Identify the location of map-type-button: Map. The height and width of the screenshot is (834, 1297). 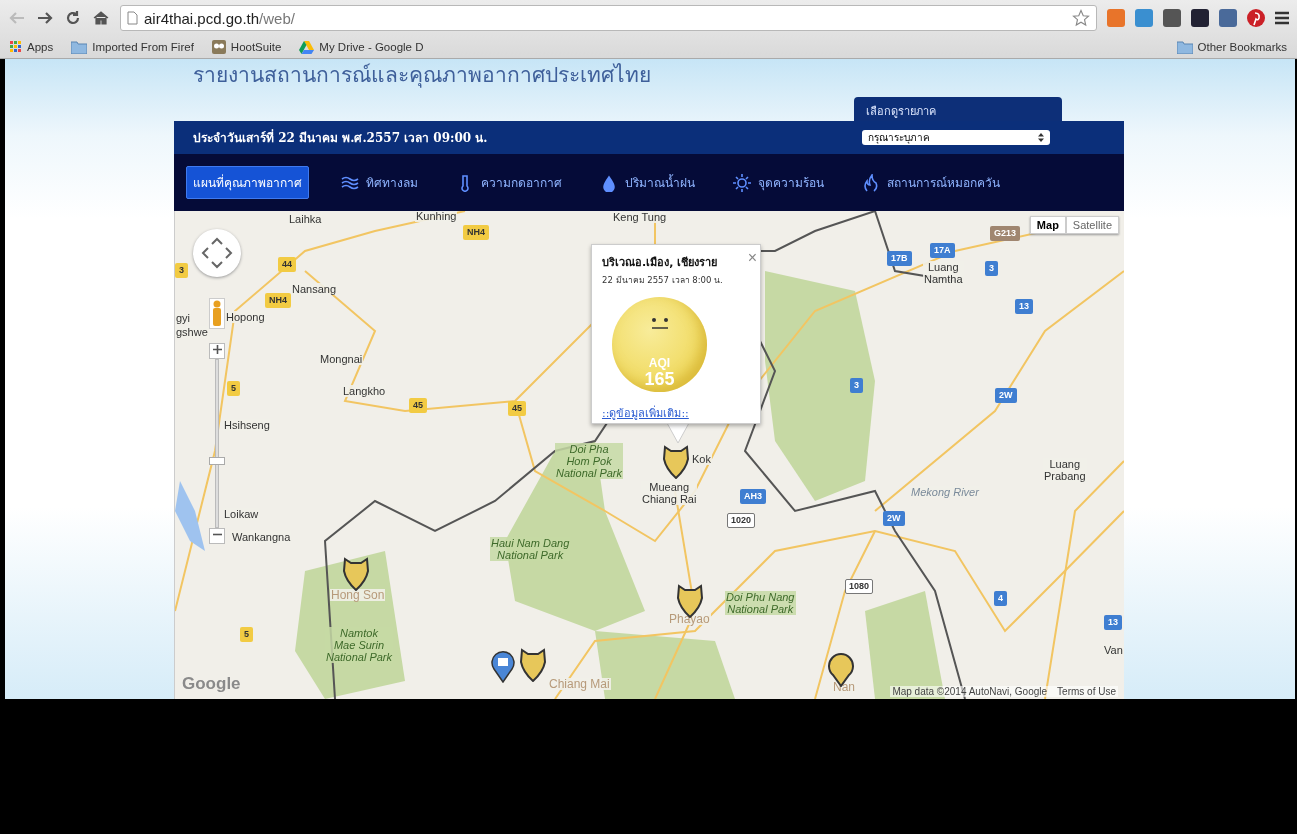
(1047, 225).